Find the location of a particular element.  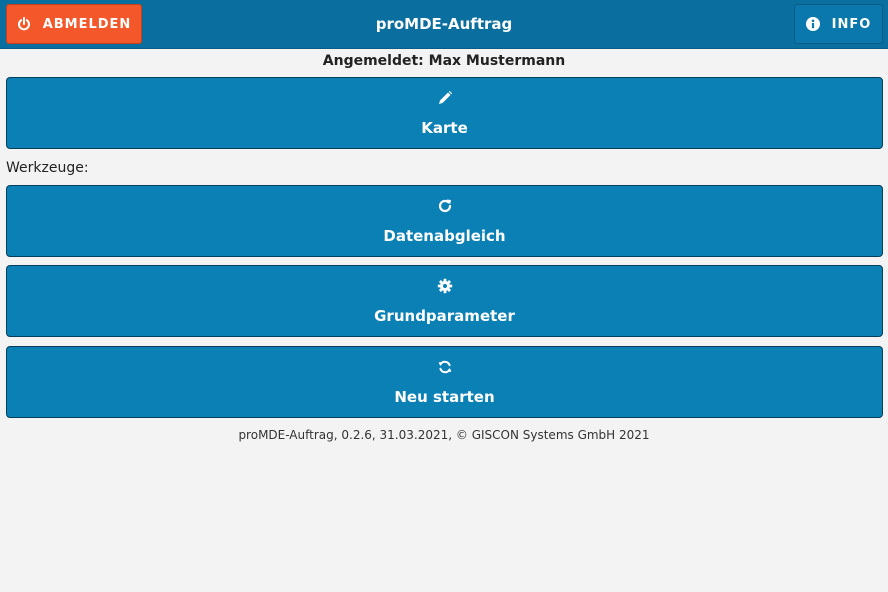

info-icon is located at coordinates (812, 24).